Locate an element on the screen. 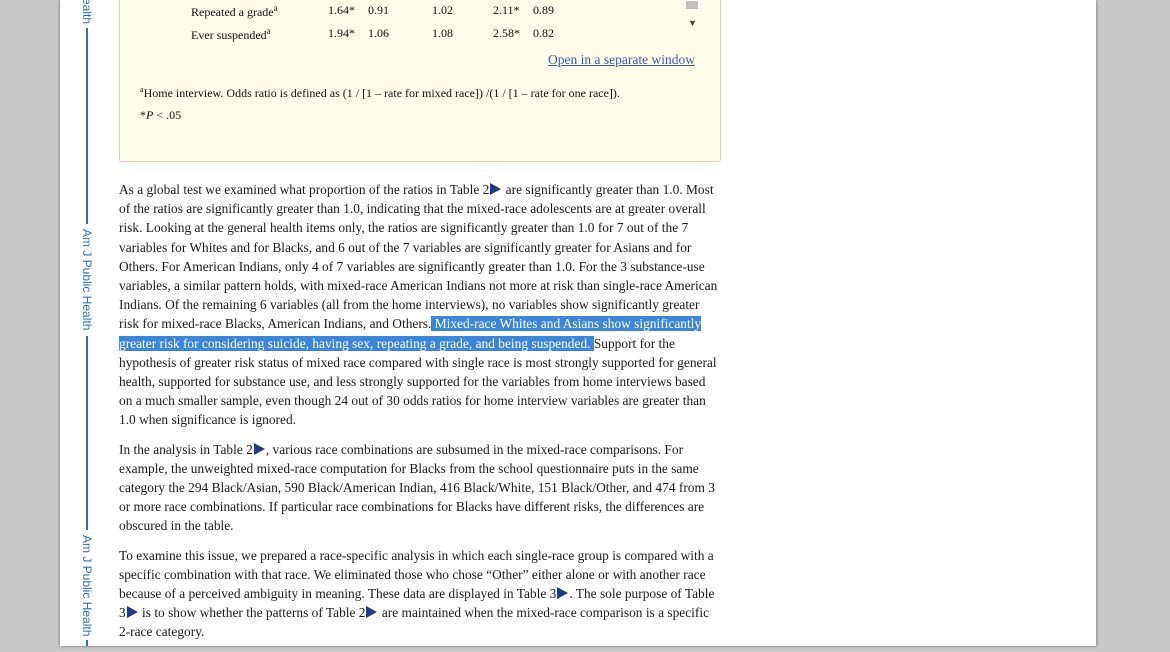 This screenshot has width=1170, height=652. table-cell: 1.08 is located at coordinates (442, 33).